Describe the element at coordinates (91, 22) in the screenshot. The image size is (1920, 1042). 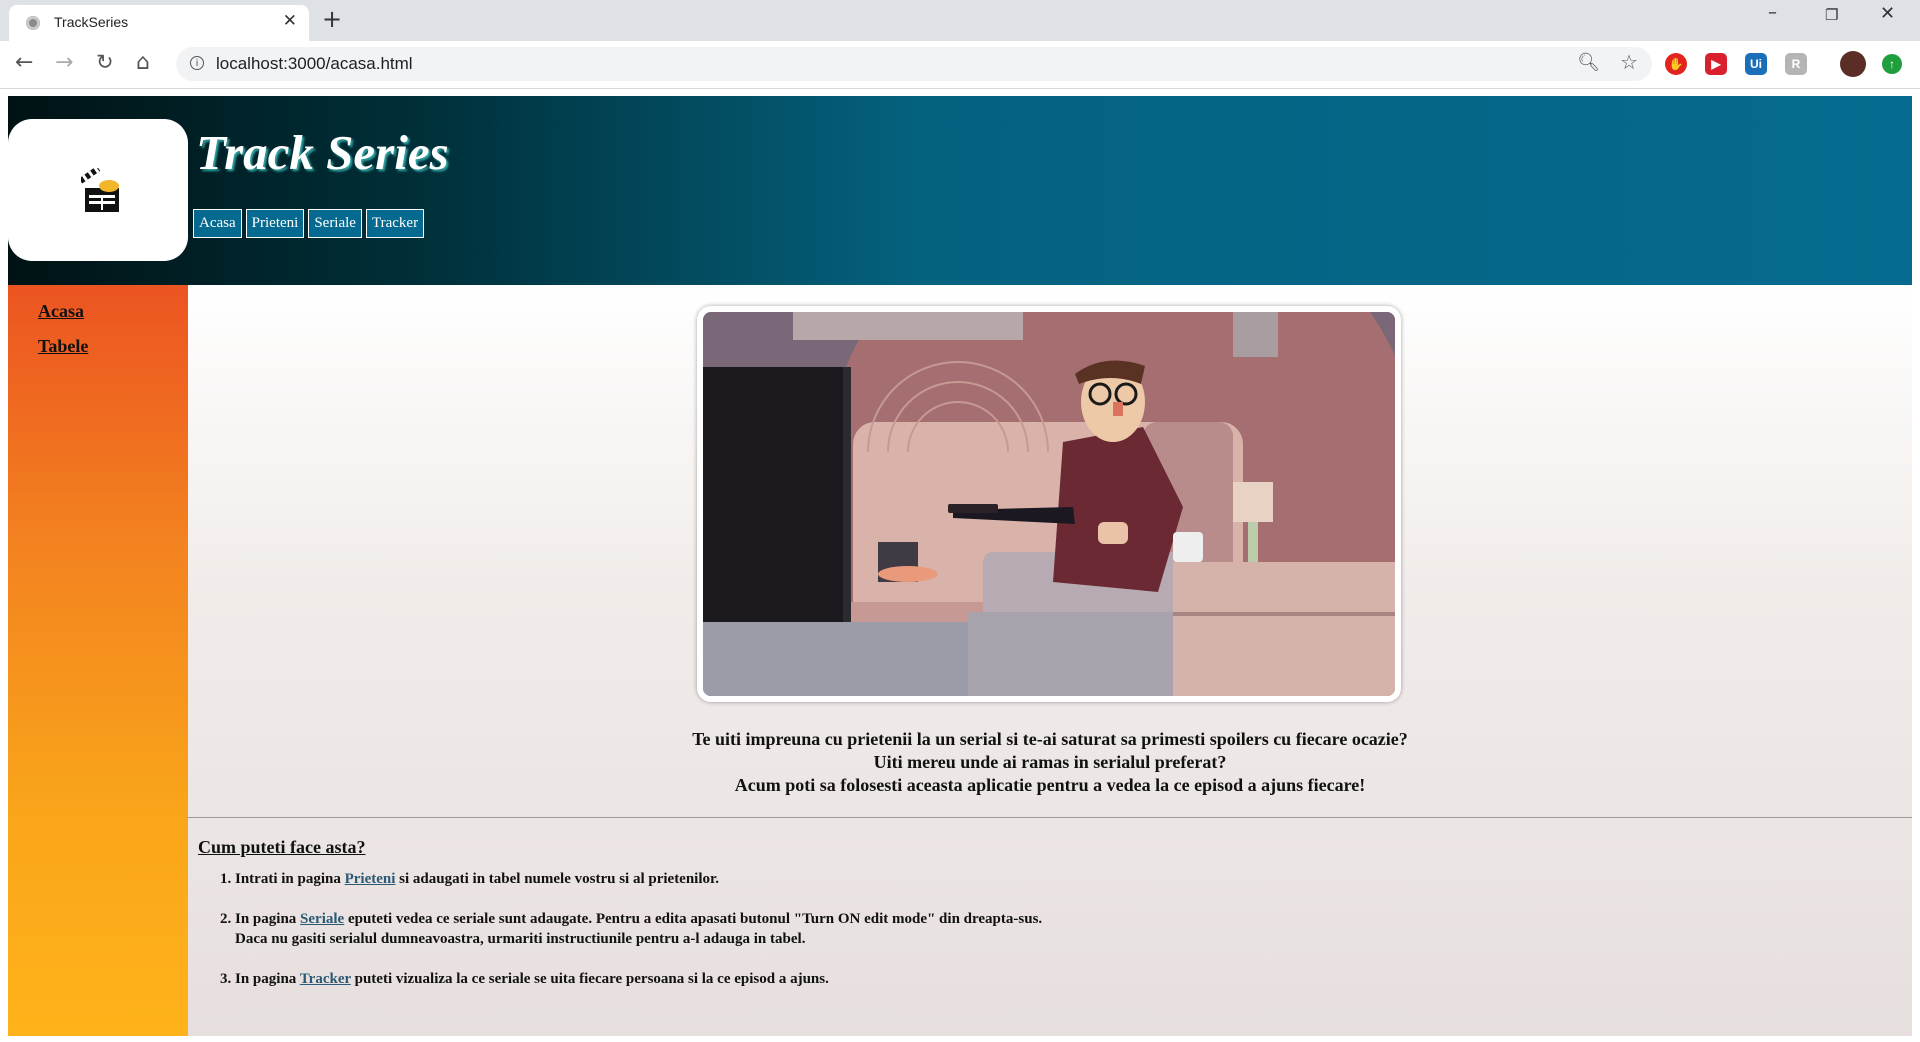
I see `tab-title: TrackSeries` at that location.